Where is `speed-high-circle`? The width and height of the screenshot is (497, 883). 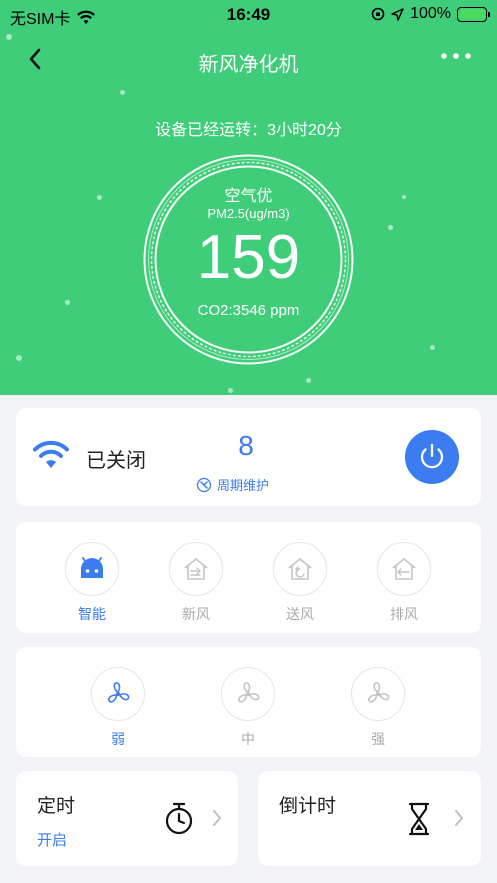
speed-high-circle is located at coordinates (378, 694).